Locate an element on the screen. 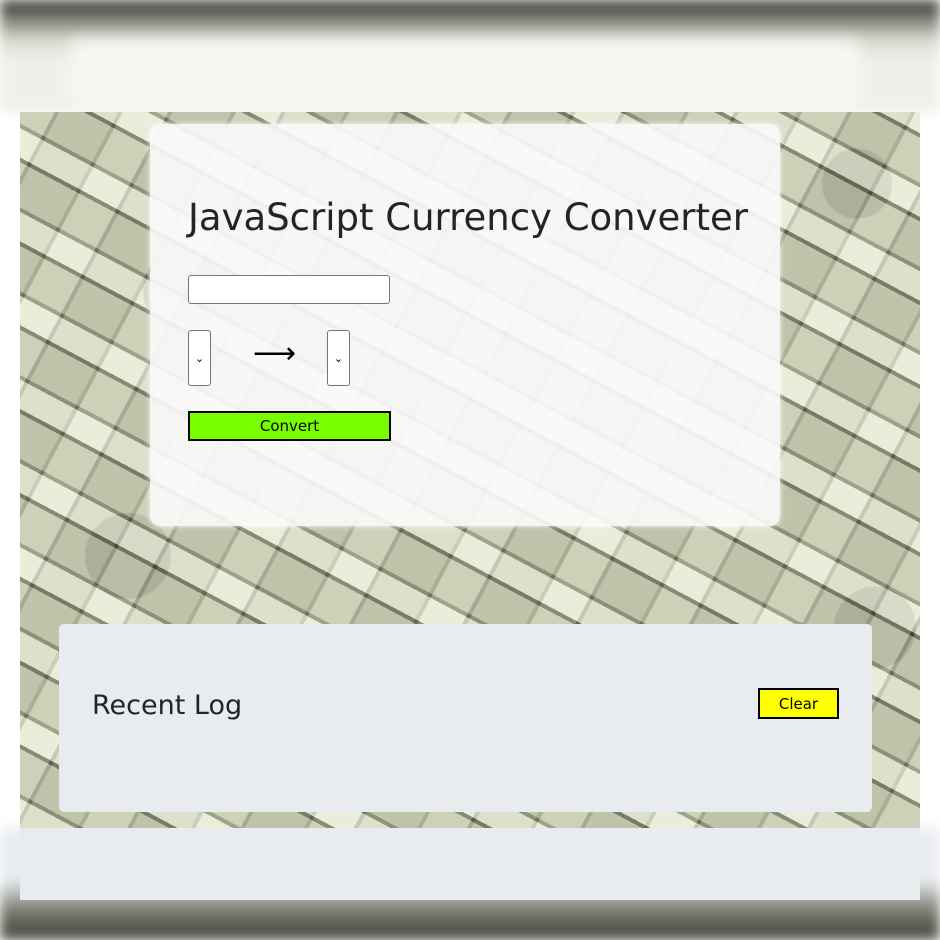 This screenshot has height=940, width=940. blurred-top-bar is located at coordinates (465, 75).